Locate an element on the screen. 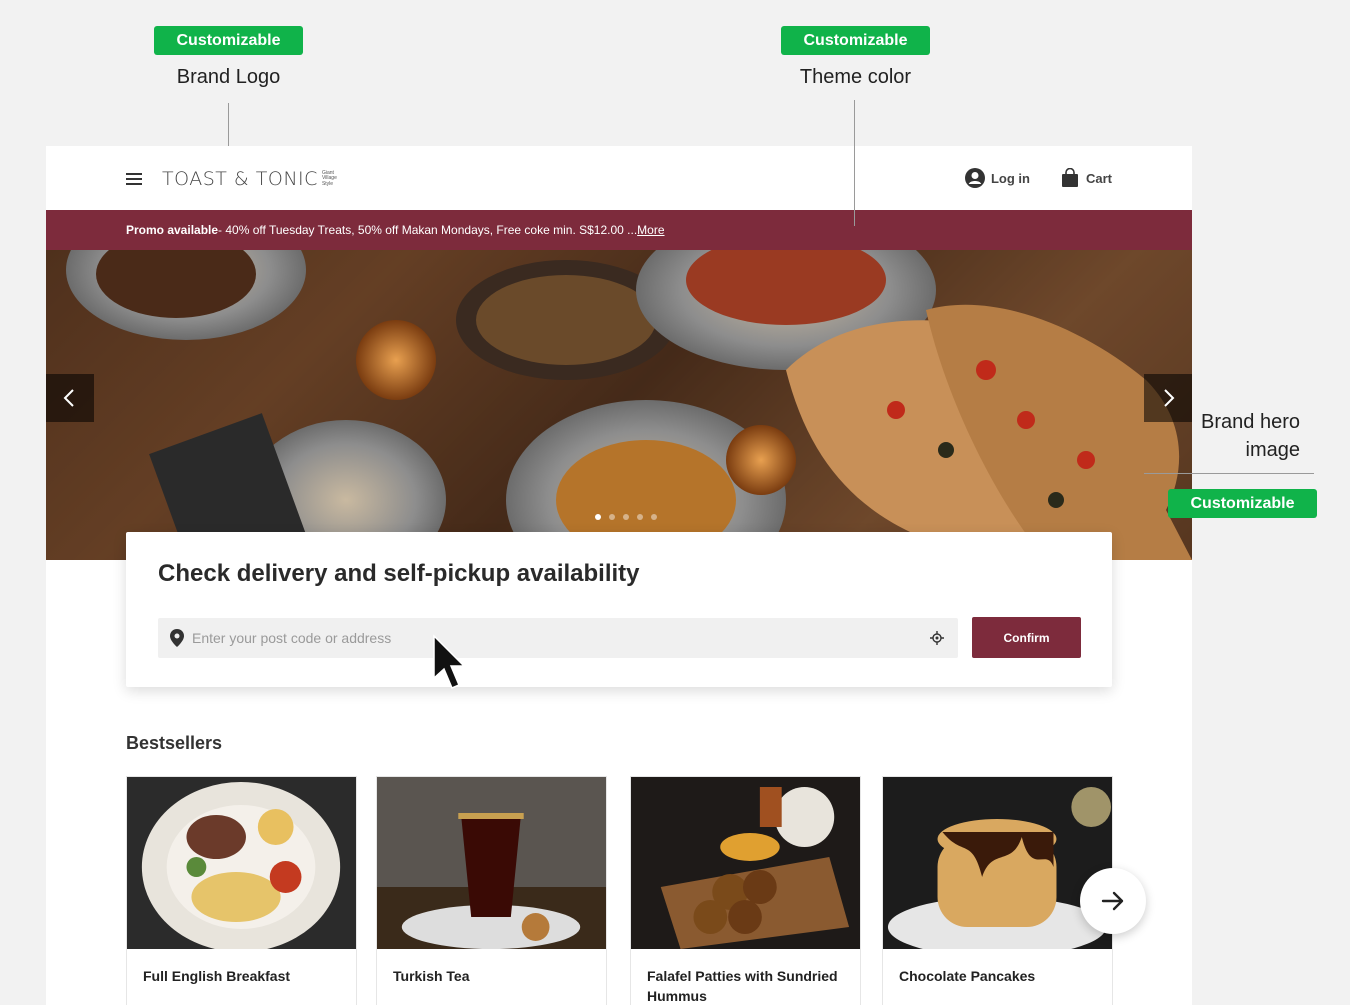 The image size is (1350, 1005). chevron-left-icon is located at coordinates (68, 398).